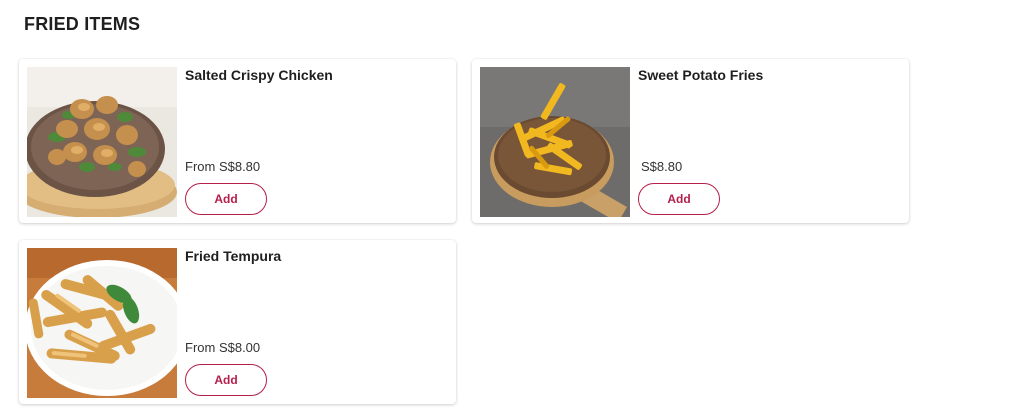  I want to click on item-price: S$8.80, so click(662, 166).